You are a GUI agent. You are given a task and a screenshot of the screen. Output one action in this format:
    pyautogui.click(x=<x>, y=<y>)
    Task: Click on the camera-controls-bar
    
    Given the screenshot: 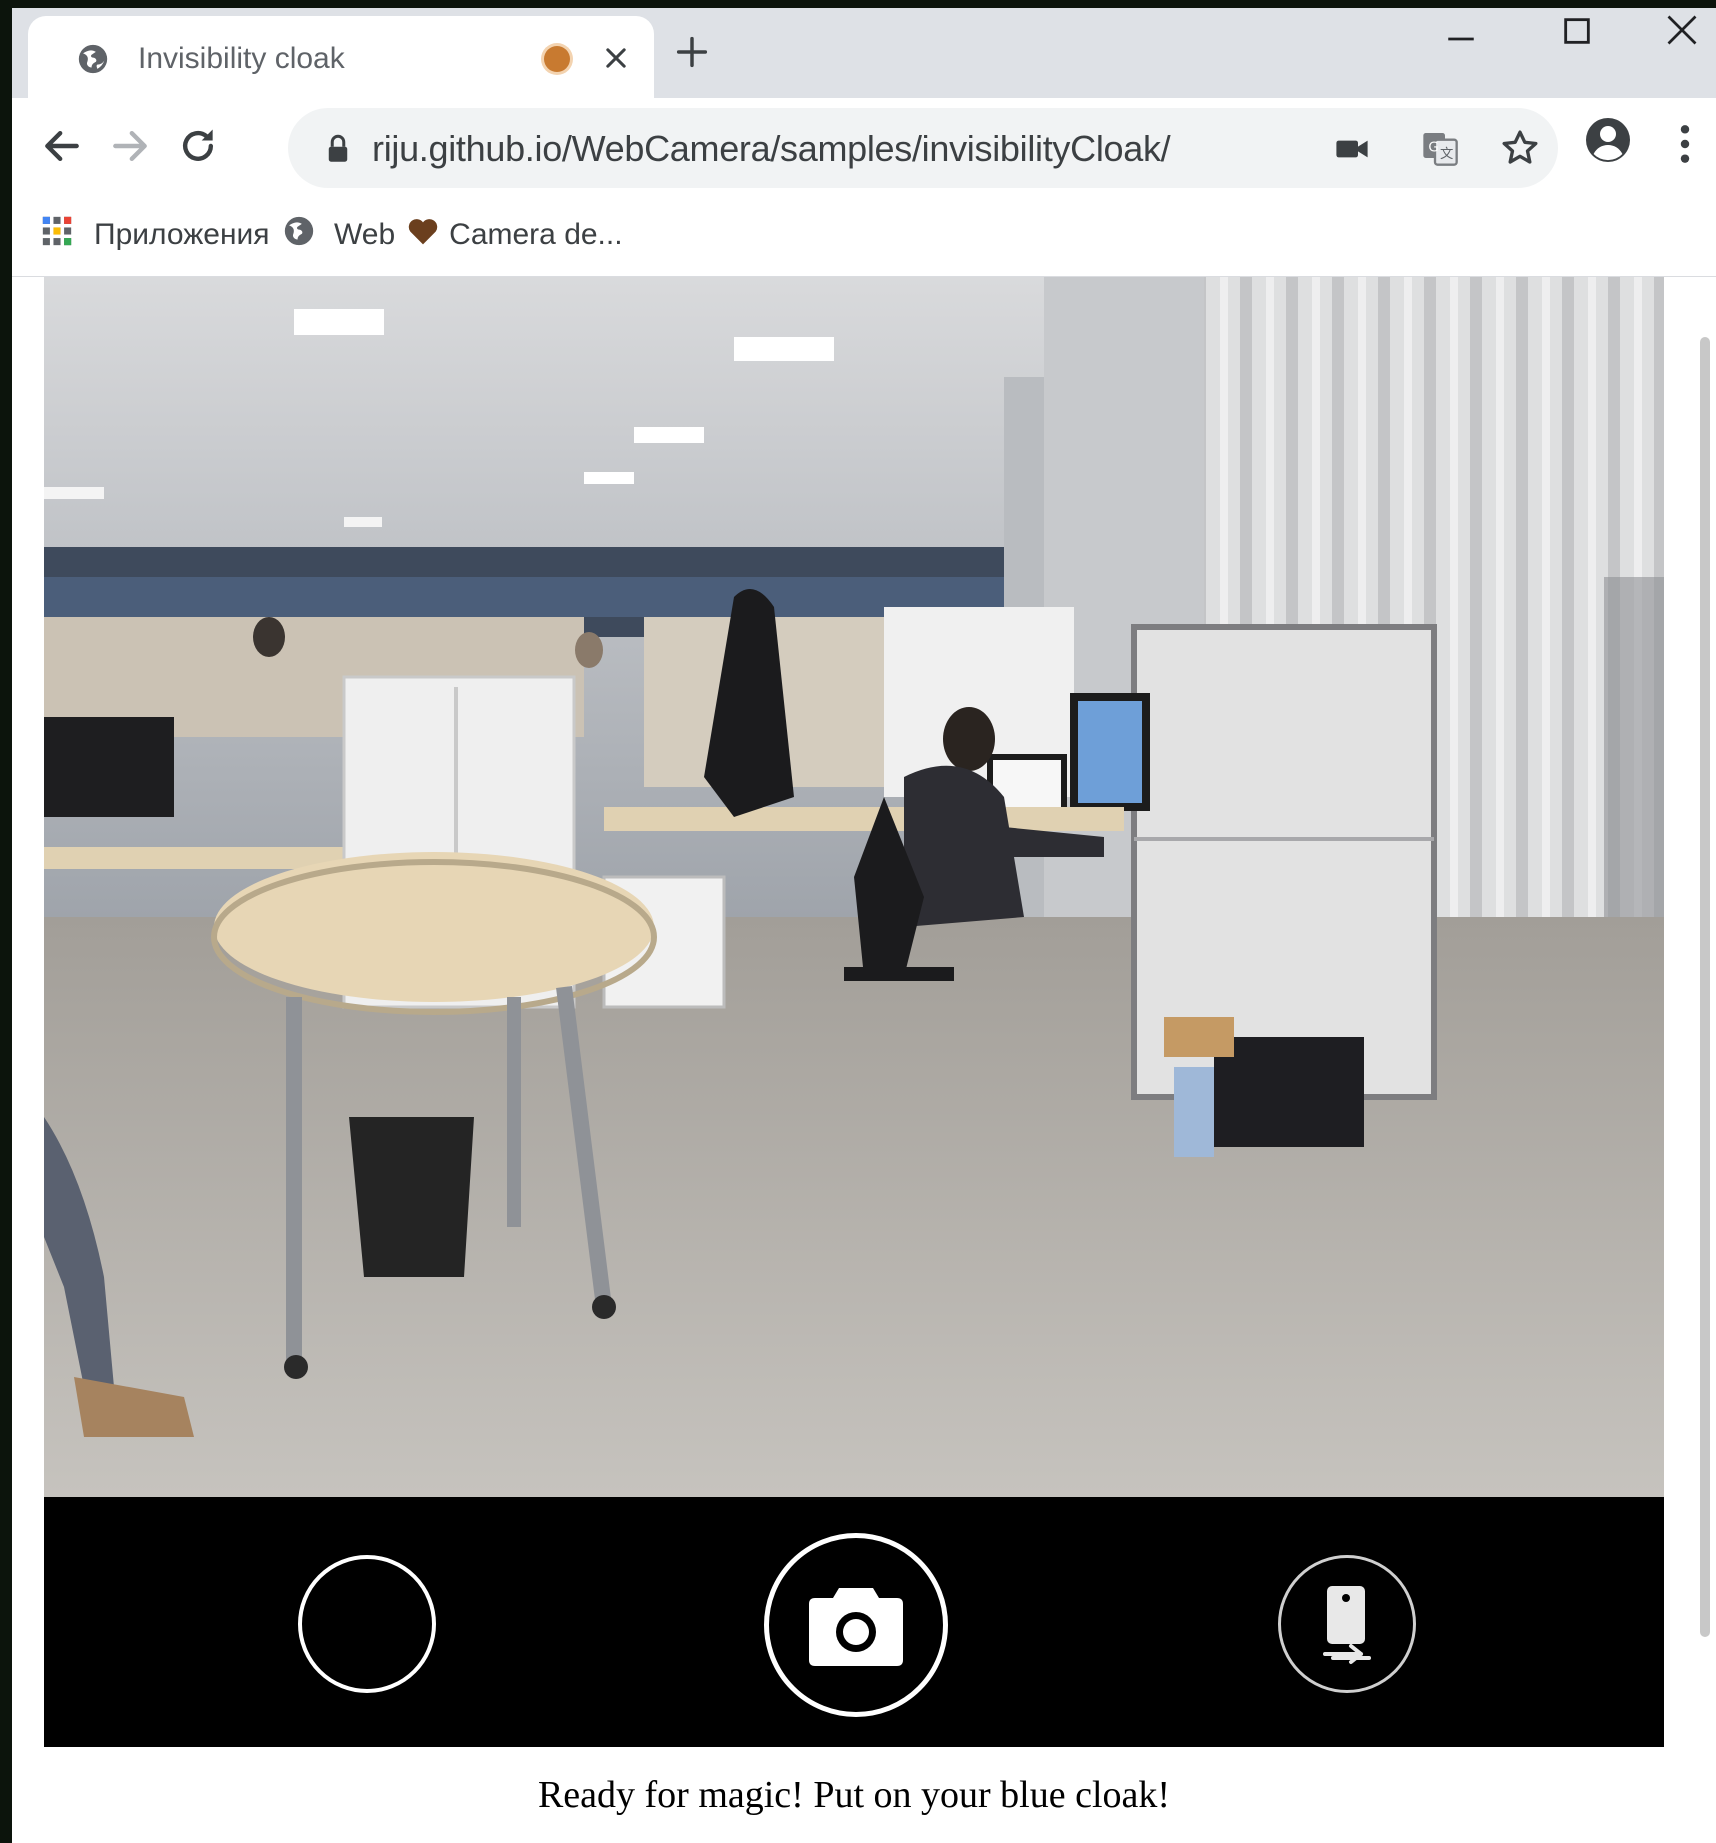 What is the action you would take?
    pyautogui.click(x=854, y=1622)
    